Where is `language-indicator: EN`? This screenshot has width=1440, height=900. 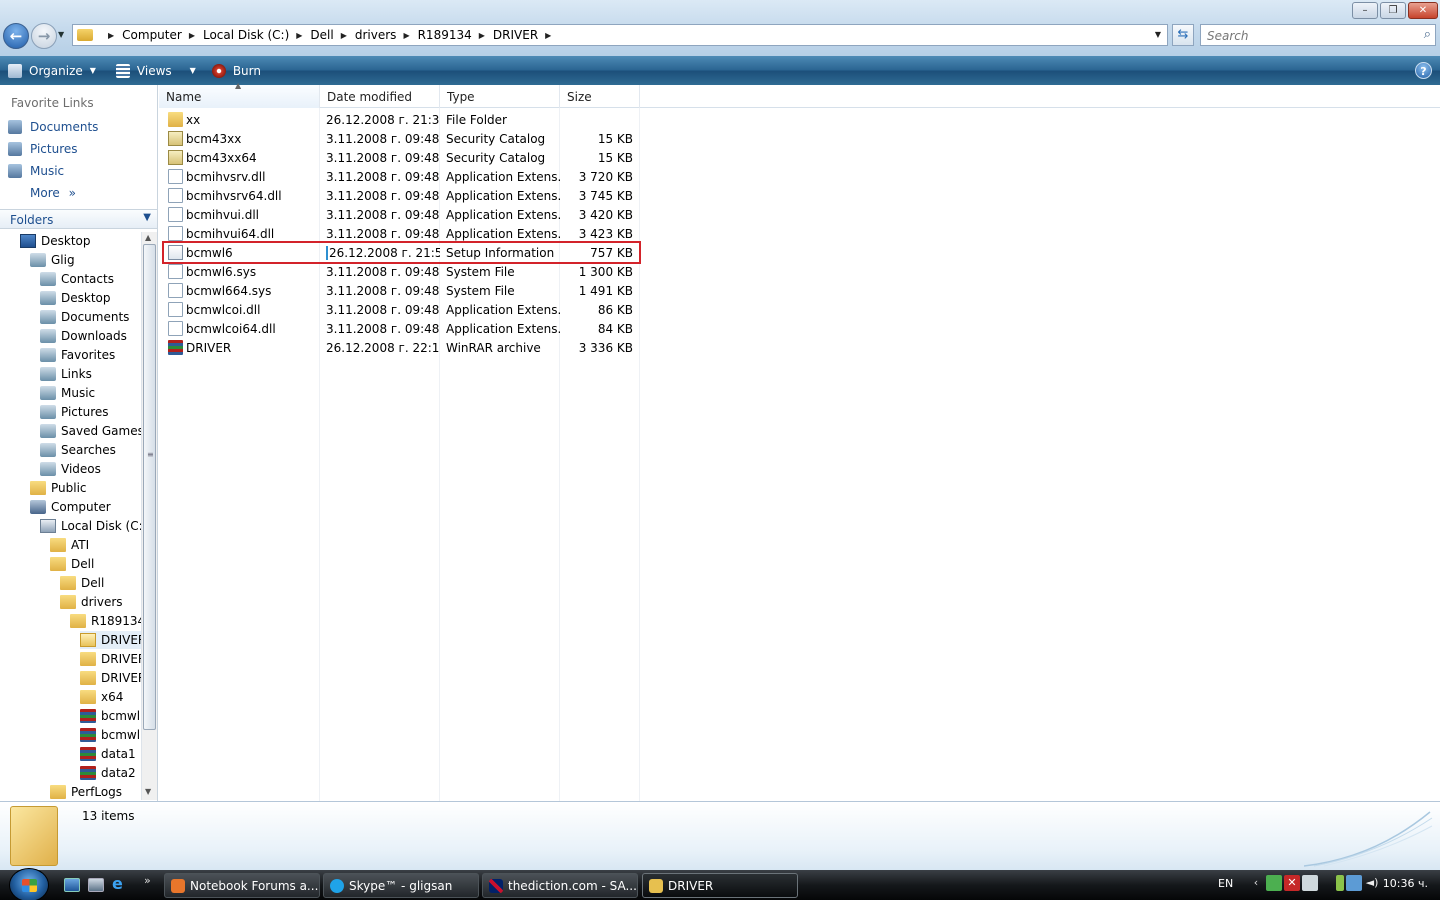 language-indicator: EN is located at coordinates (1225, 883).